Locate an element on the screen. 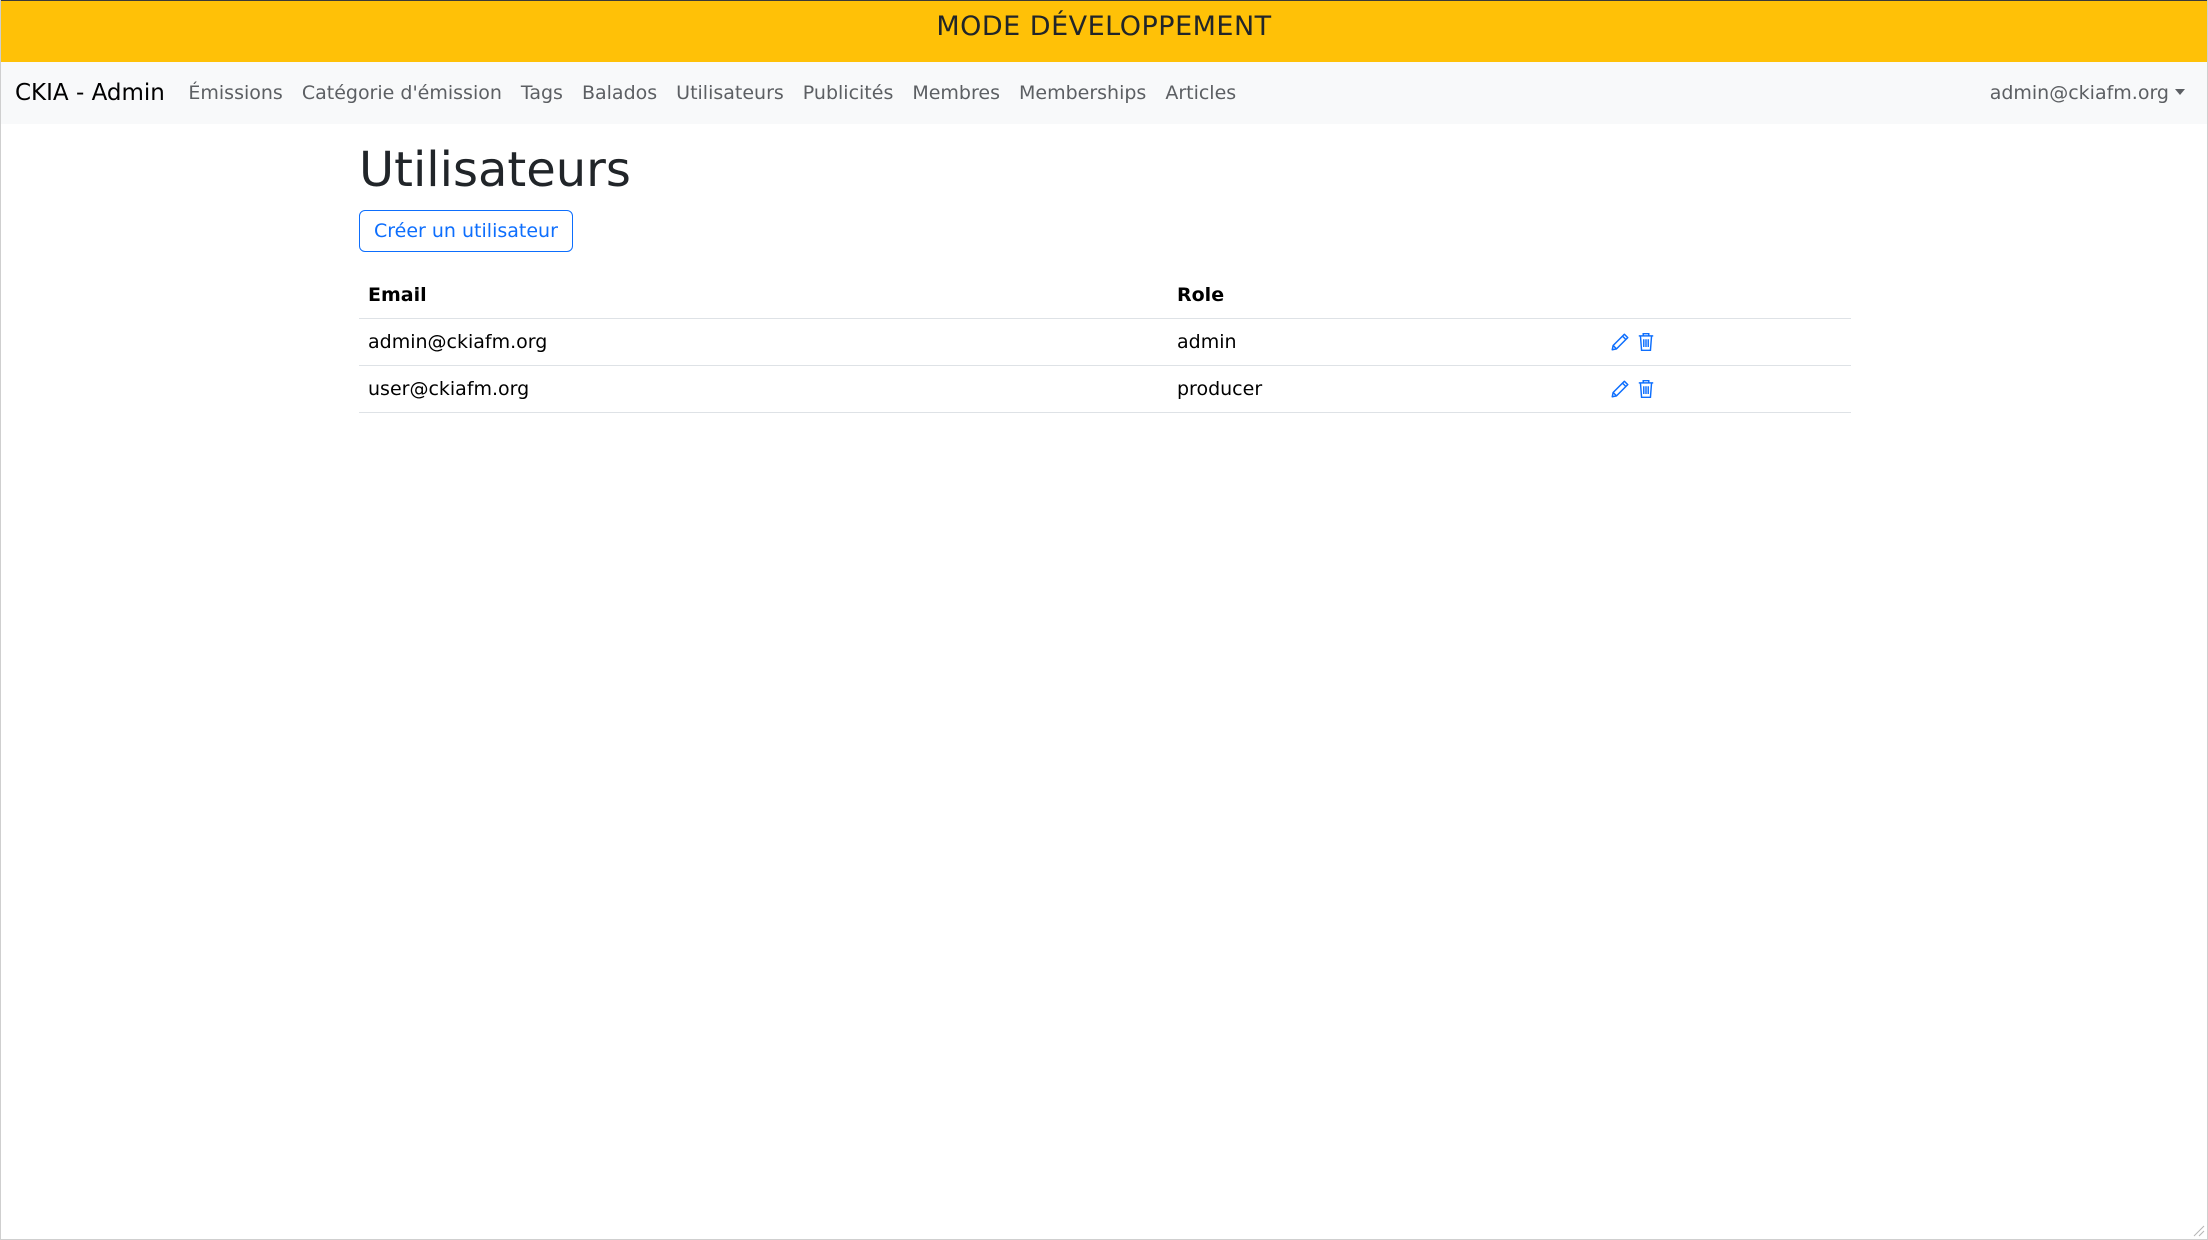  resize-grip-icon is located at coordinates (2197, 1229).